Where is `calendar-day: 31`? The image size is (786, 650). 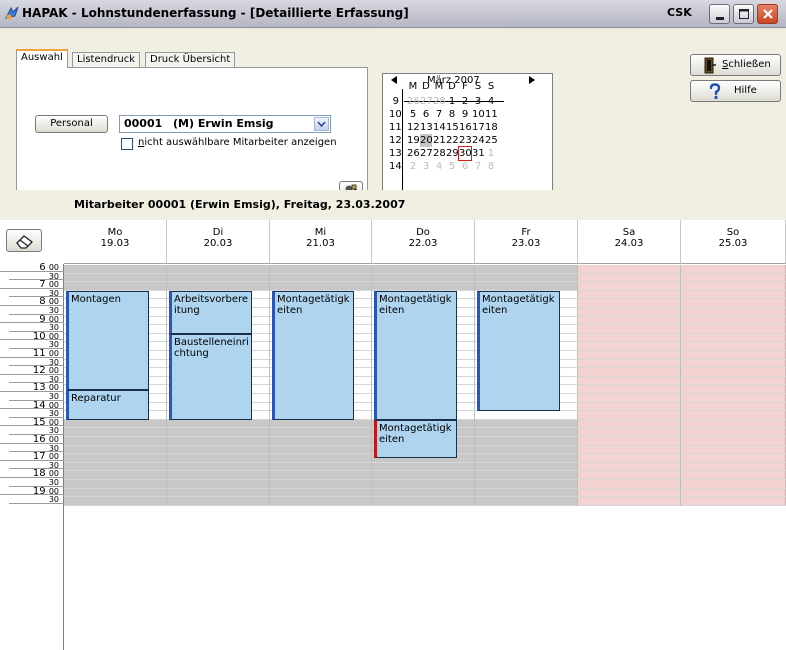
calendar-day: 31 is located at coordinates (478, 153).